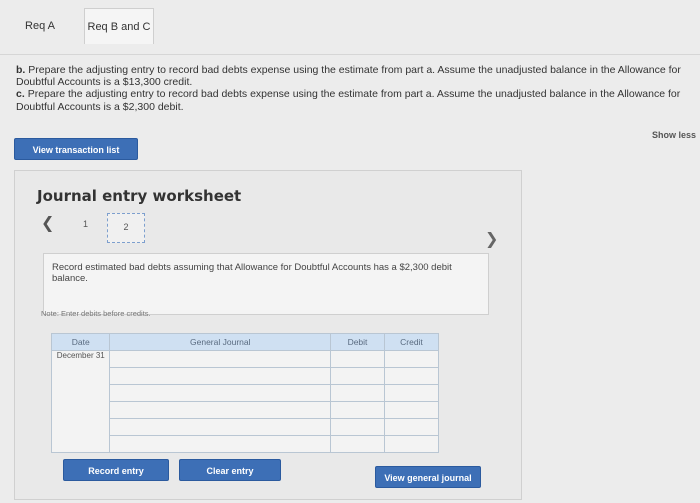 The image size is (700, 503). I want to click on table-row: December 31, so click(245, 401).